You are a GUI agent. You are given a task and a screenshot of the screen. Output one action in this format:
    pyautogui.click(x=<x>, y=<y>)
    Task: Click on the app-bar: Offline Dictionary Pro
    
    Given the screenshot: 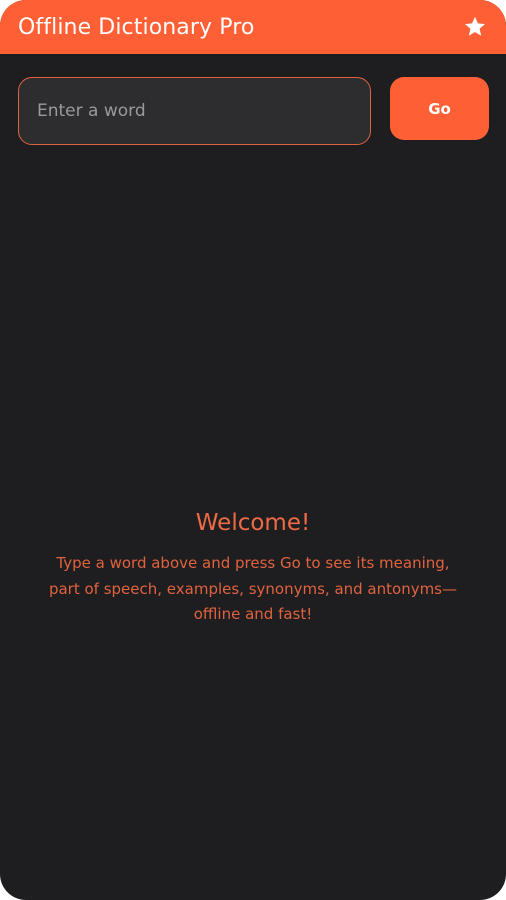 What is the action you would take?
    pyautogui.click(x=253, y=27)
    